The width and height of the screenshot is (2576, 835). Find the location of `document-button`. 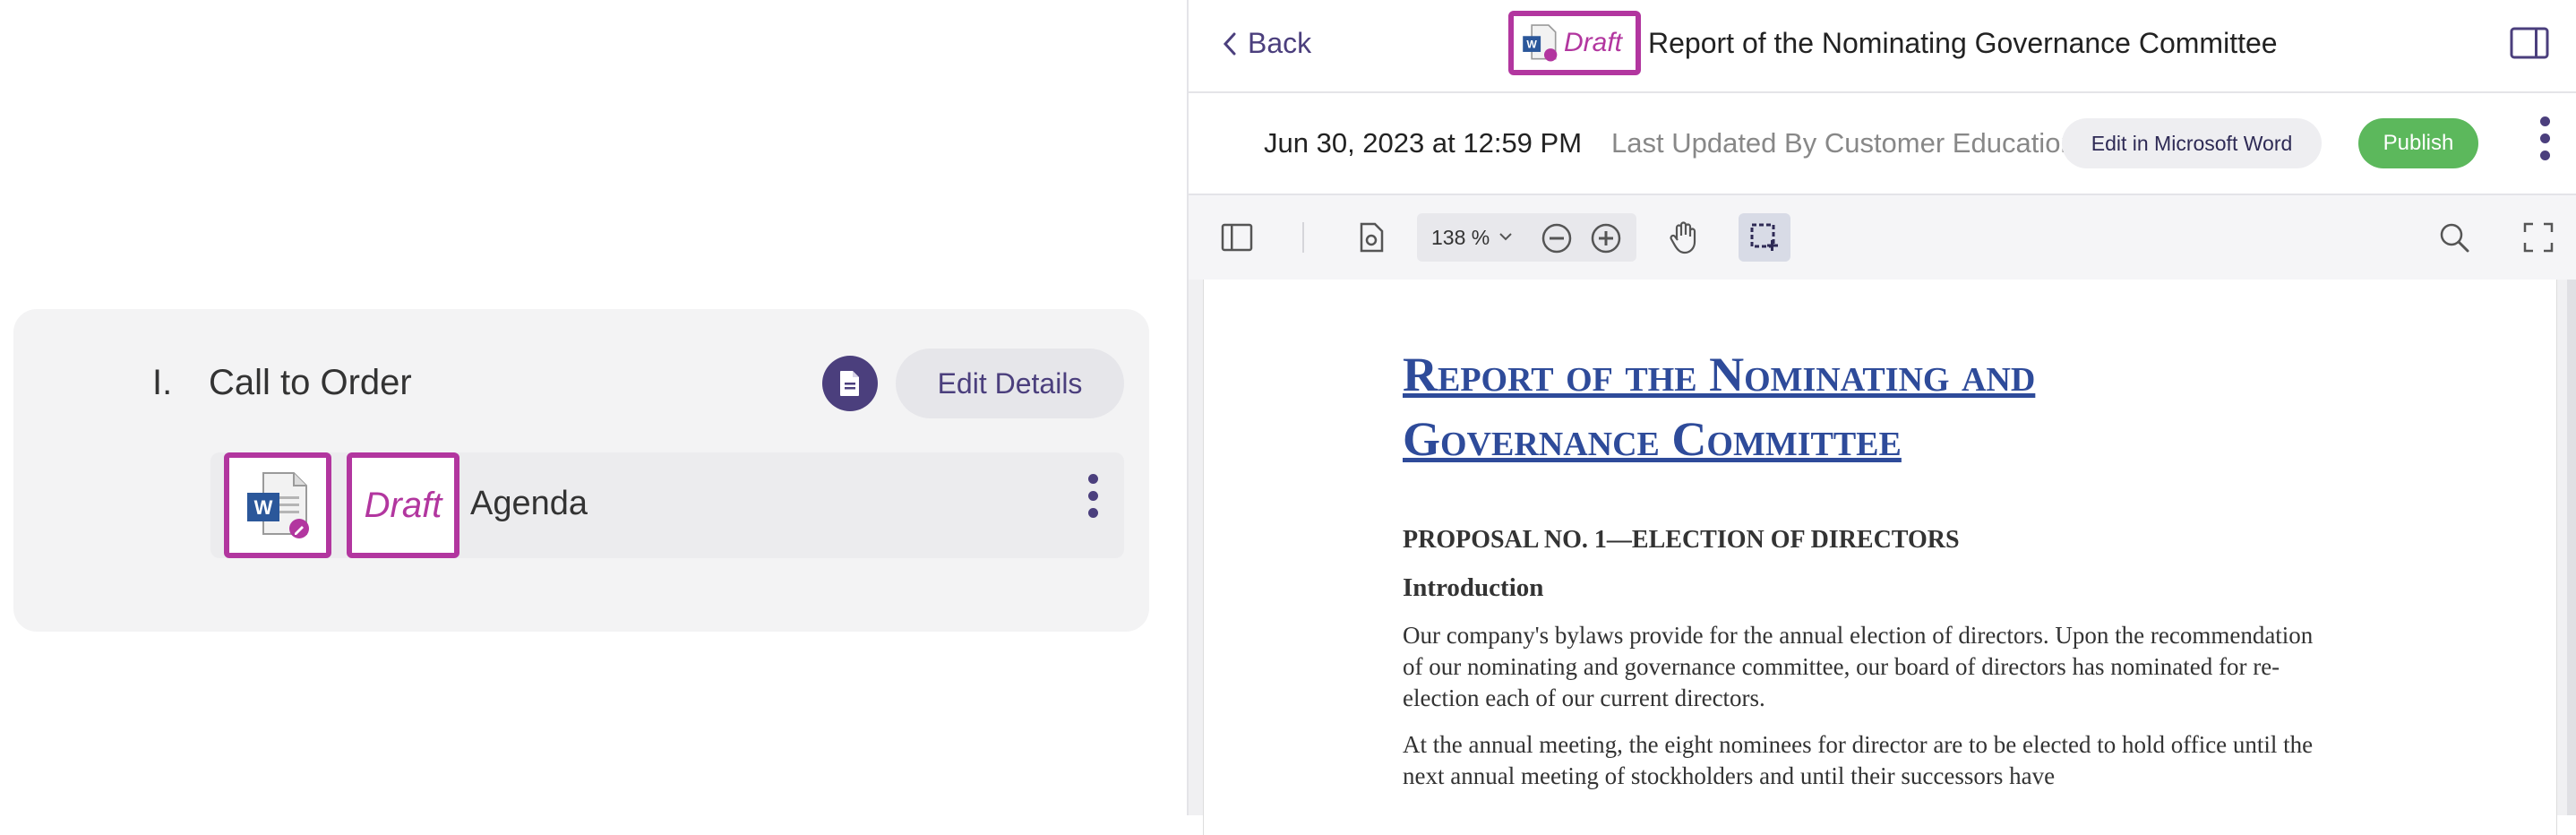

document-button is located at coordinates (850, 383).